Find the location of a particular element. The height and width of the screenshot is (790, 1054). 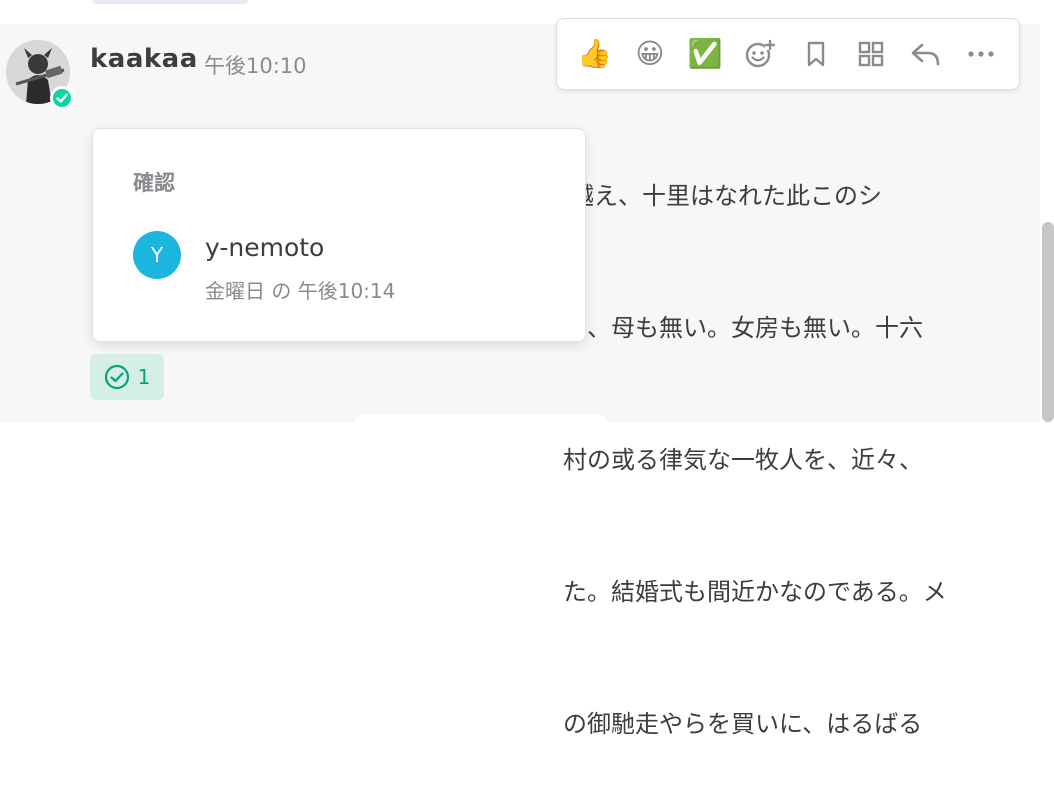

popover-title: 確認 is located at coordinates (154, 183).